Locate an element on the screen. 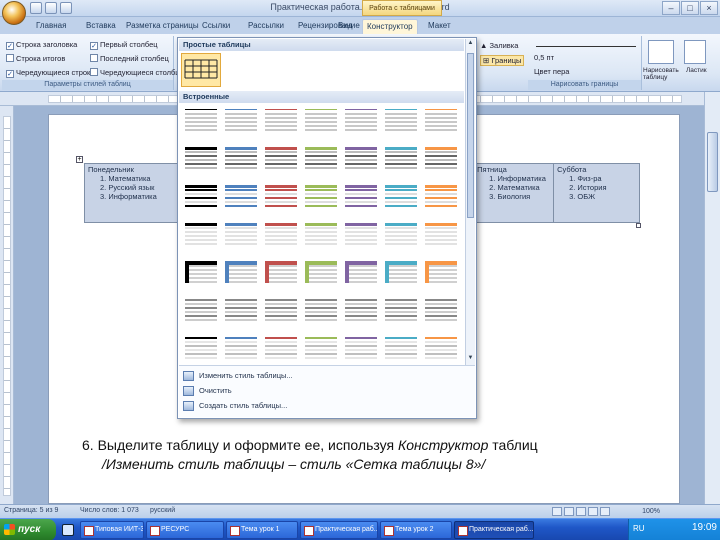  page-count: Страница: 5 из 9 is located at coordinates (31, 510).